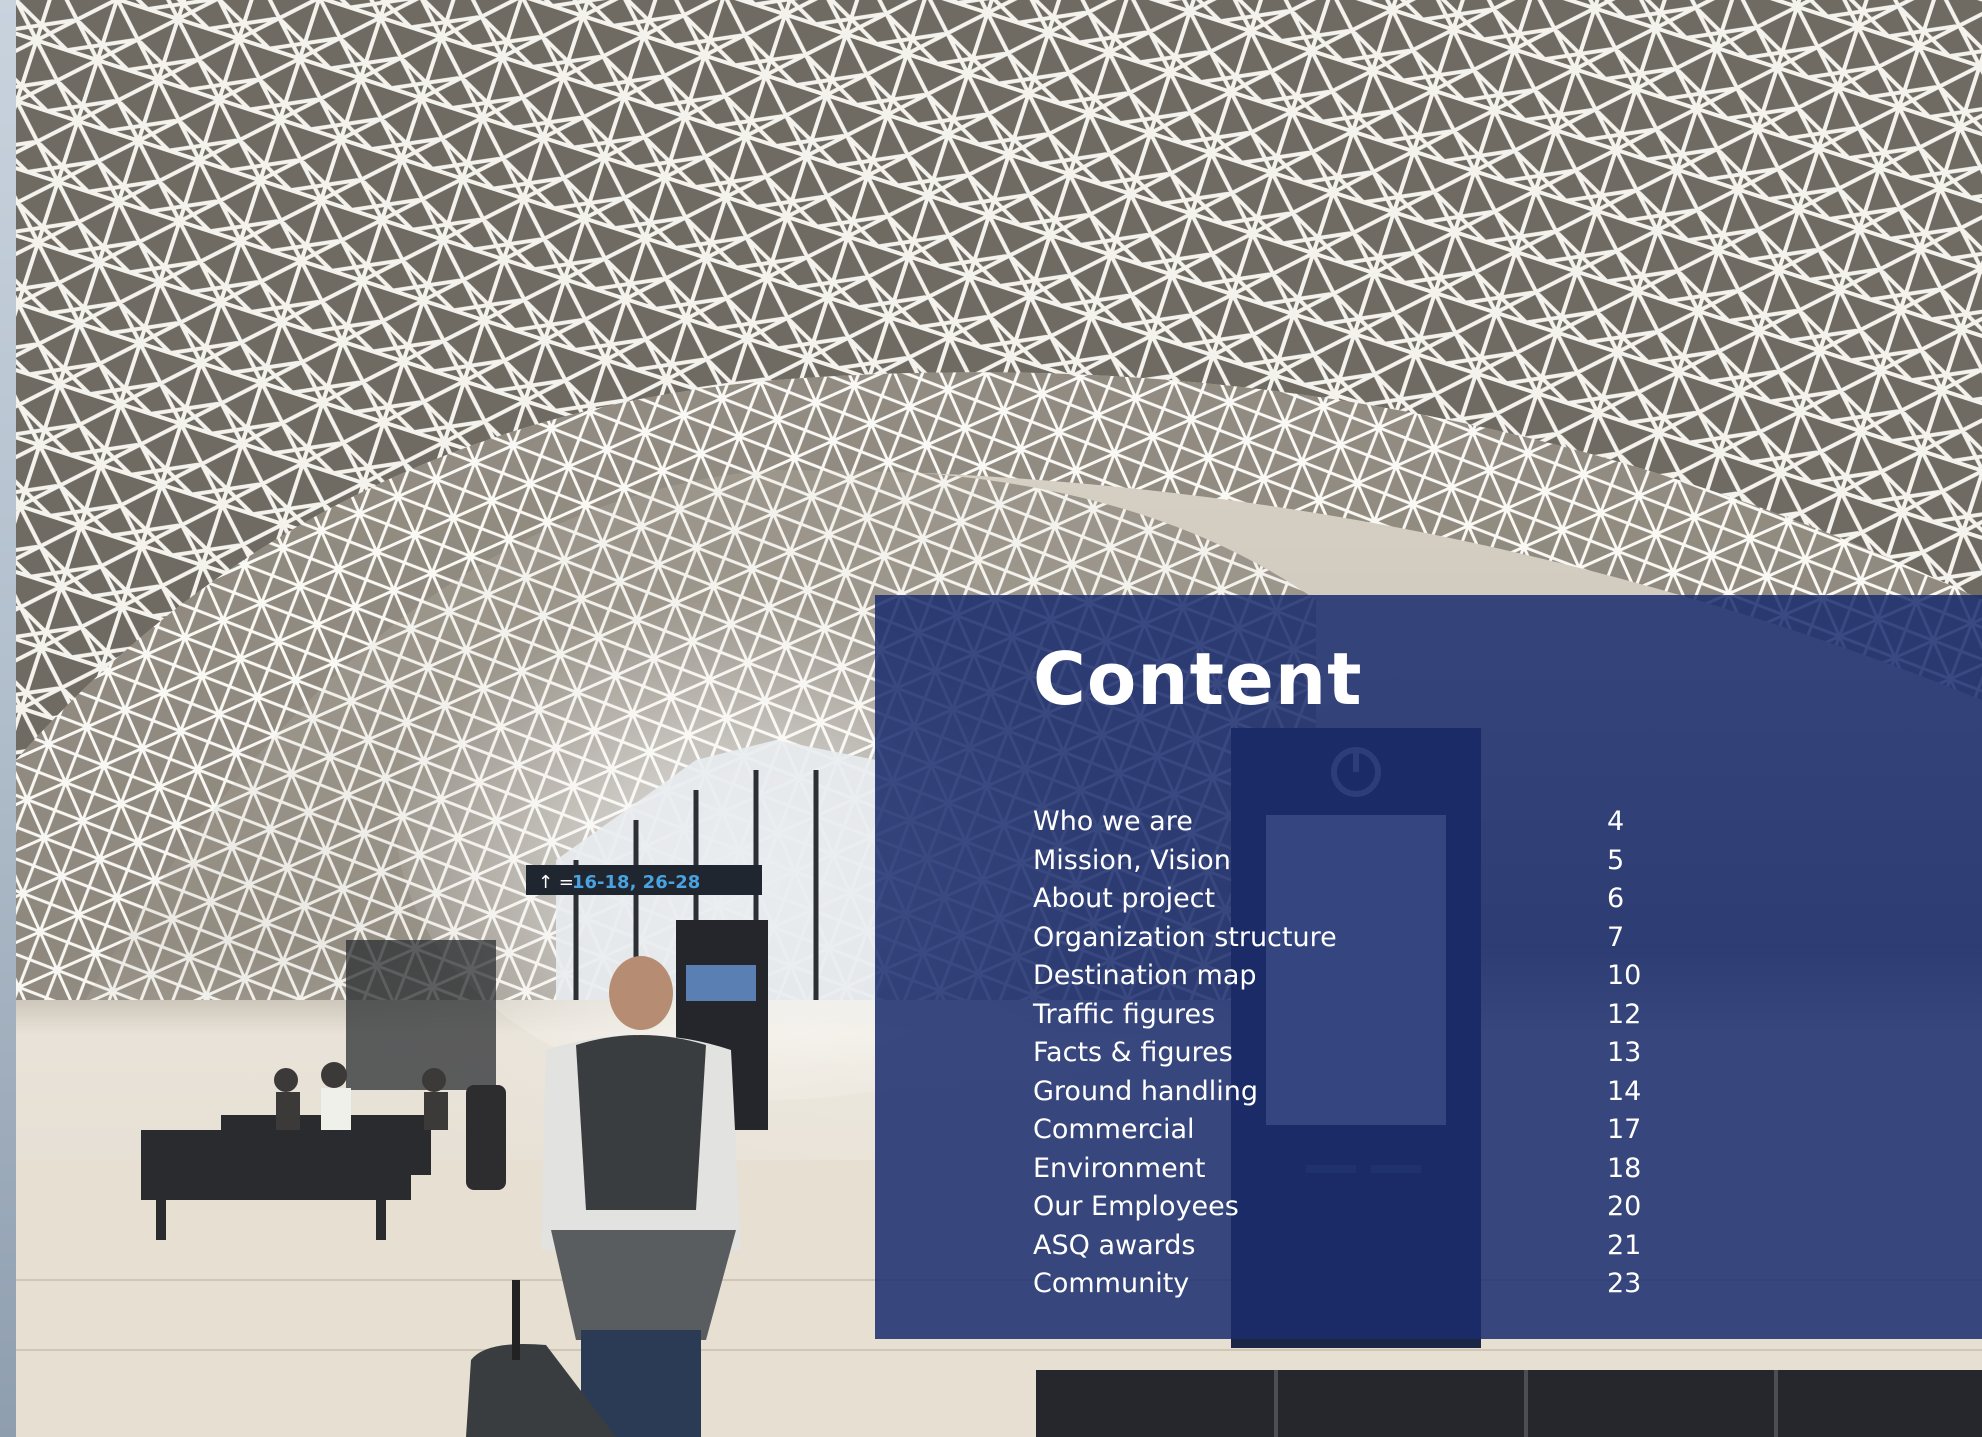 The width and height of the screenshot is (1982, 1437). What do you see at coordinates (1624, 1014) in the screenshot?
I see `toc-entry-page-number: 12` at bounding box center [1624, 1014].